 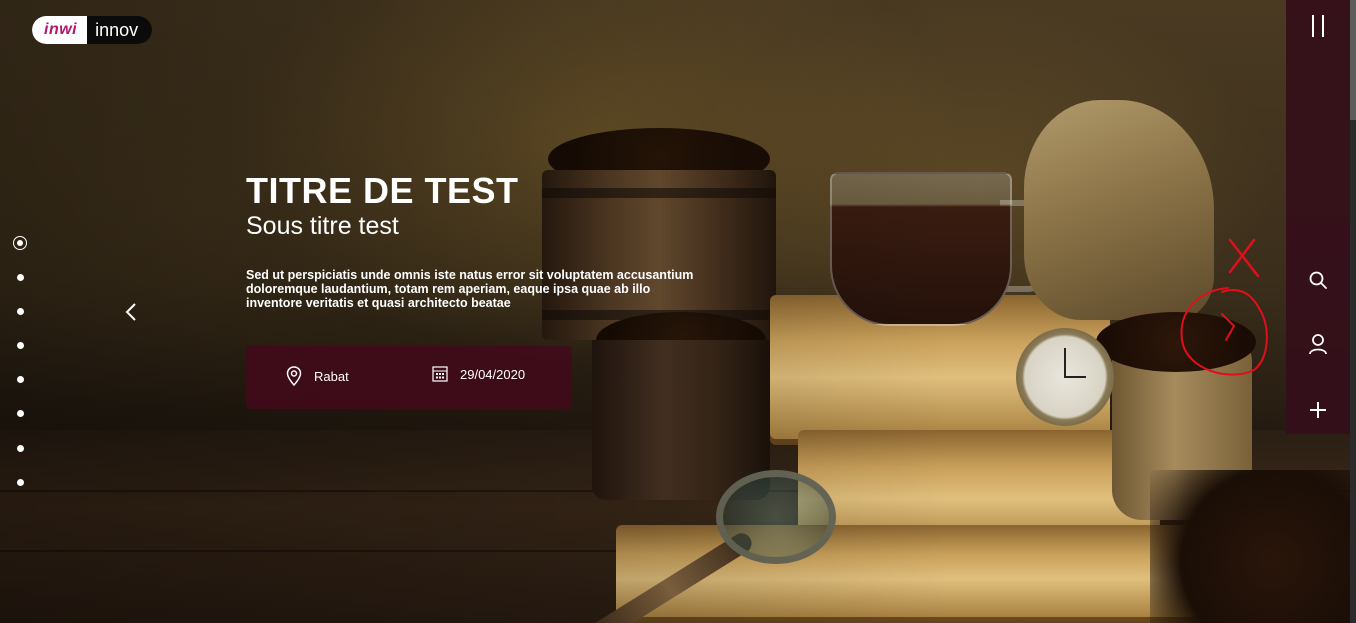 I want to click on event-info-box: Rabat 29/04/2020, so click(x=409, y=377).